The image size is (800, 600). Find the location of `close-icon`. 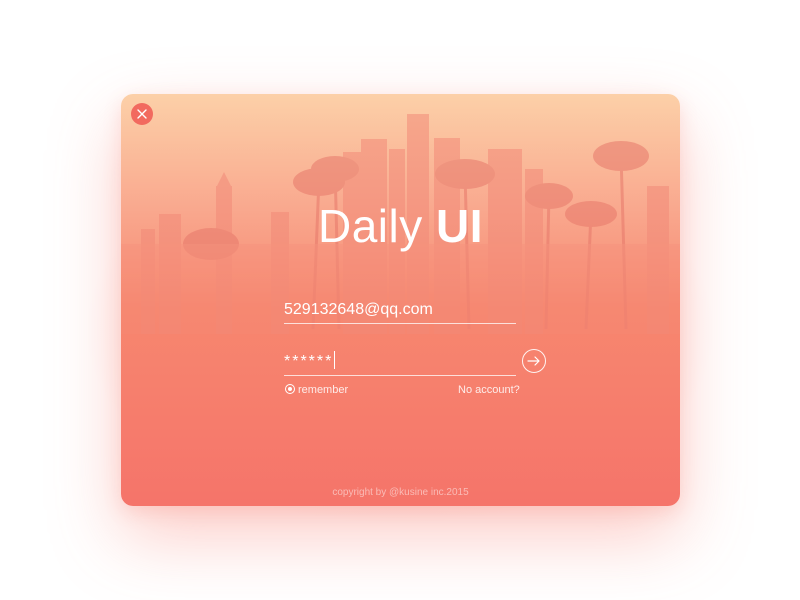

close-icon is located at coordinates (142, 114).